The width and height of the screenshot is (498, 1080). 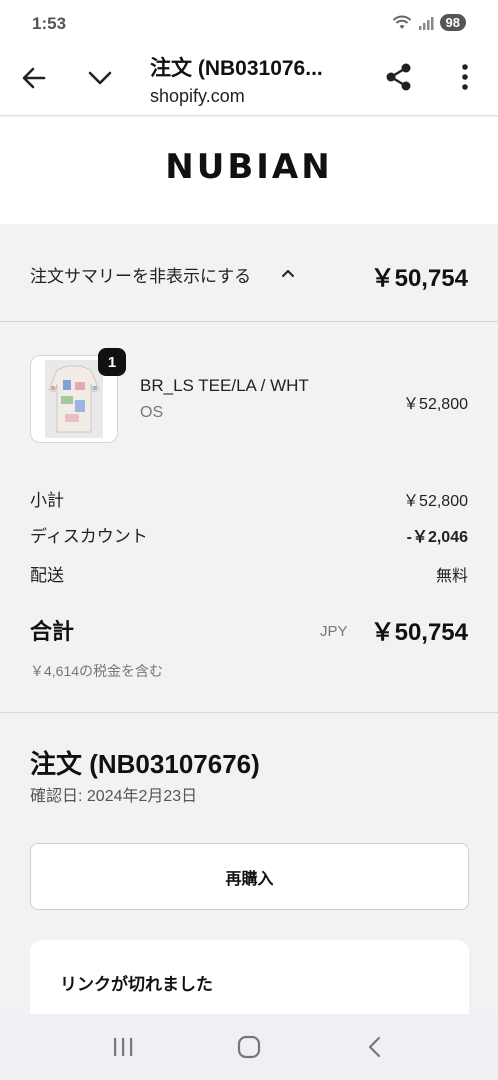 I want to click on battery-icon: 98, so click(x=452, y=22).